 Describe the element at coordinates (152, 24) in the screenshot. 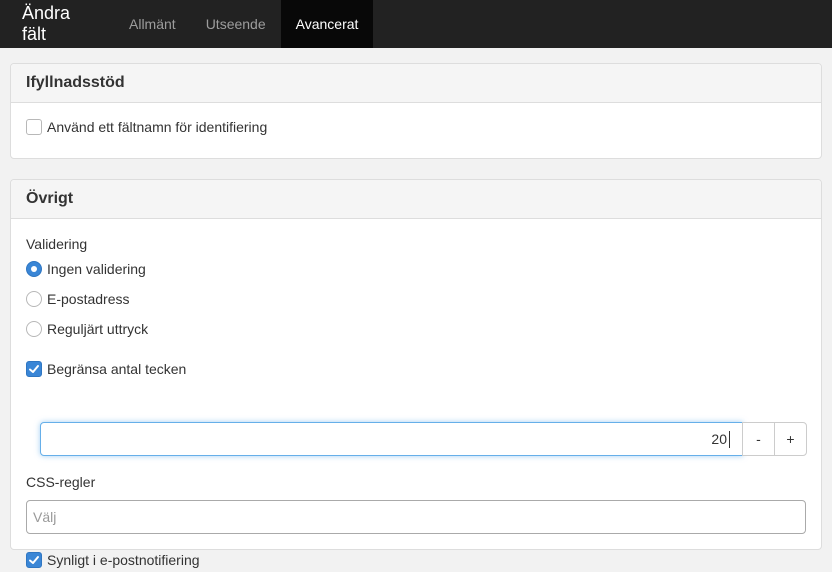

I see `tab-allmant: Allmänt` at that location.